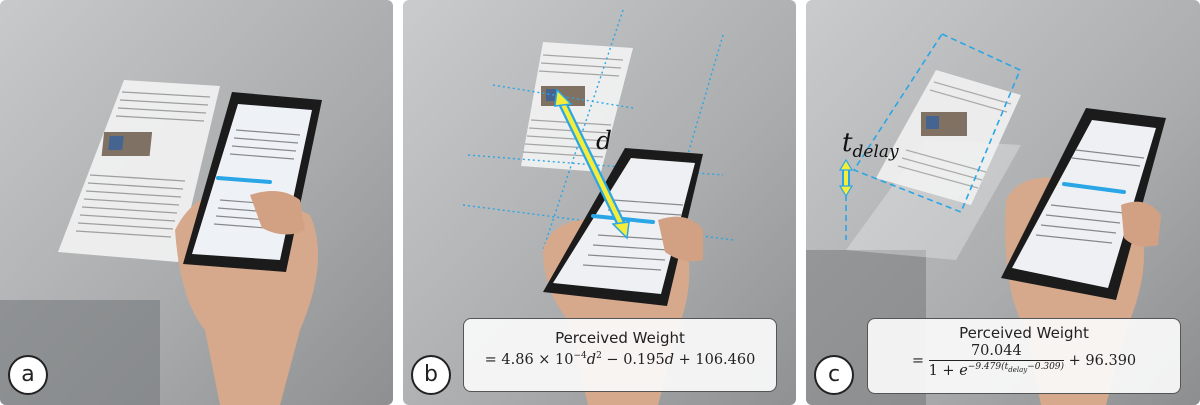 The width and height of the screenshot is (1200, 405). What do you see at coordinates (620, 359) in the screenshot?
I see `weight-equation: = 4.86 × 10−4d2 − 0.195d + 106.460` at bounding box center [620, 359].